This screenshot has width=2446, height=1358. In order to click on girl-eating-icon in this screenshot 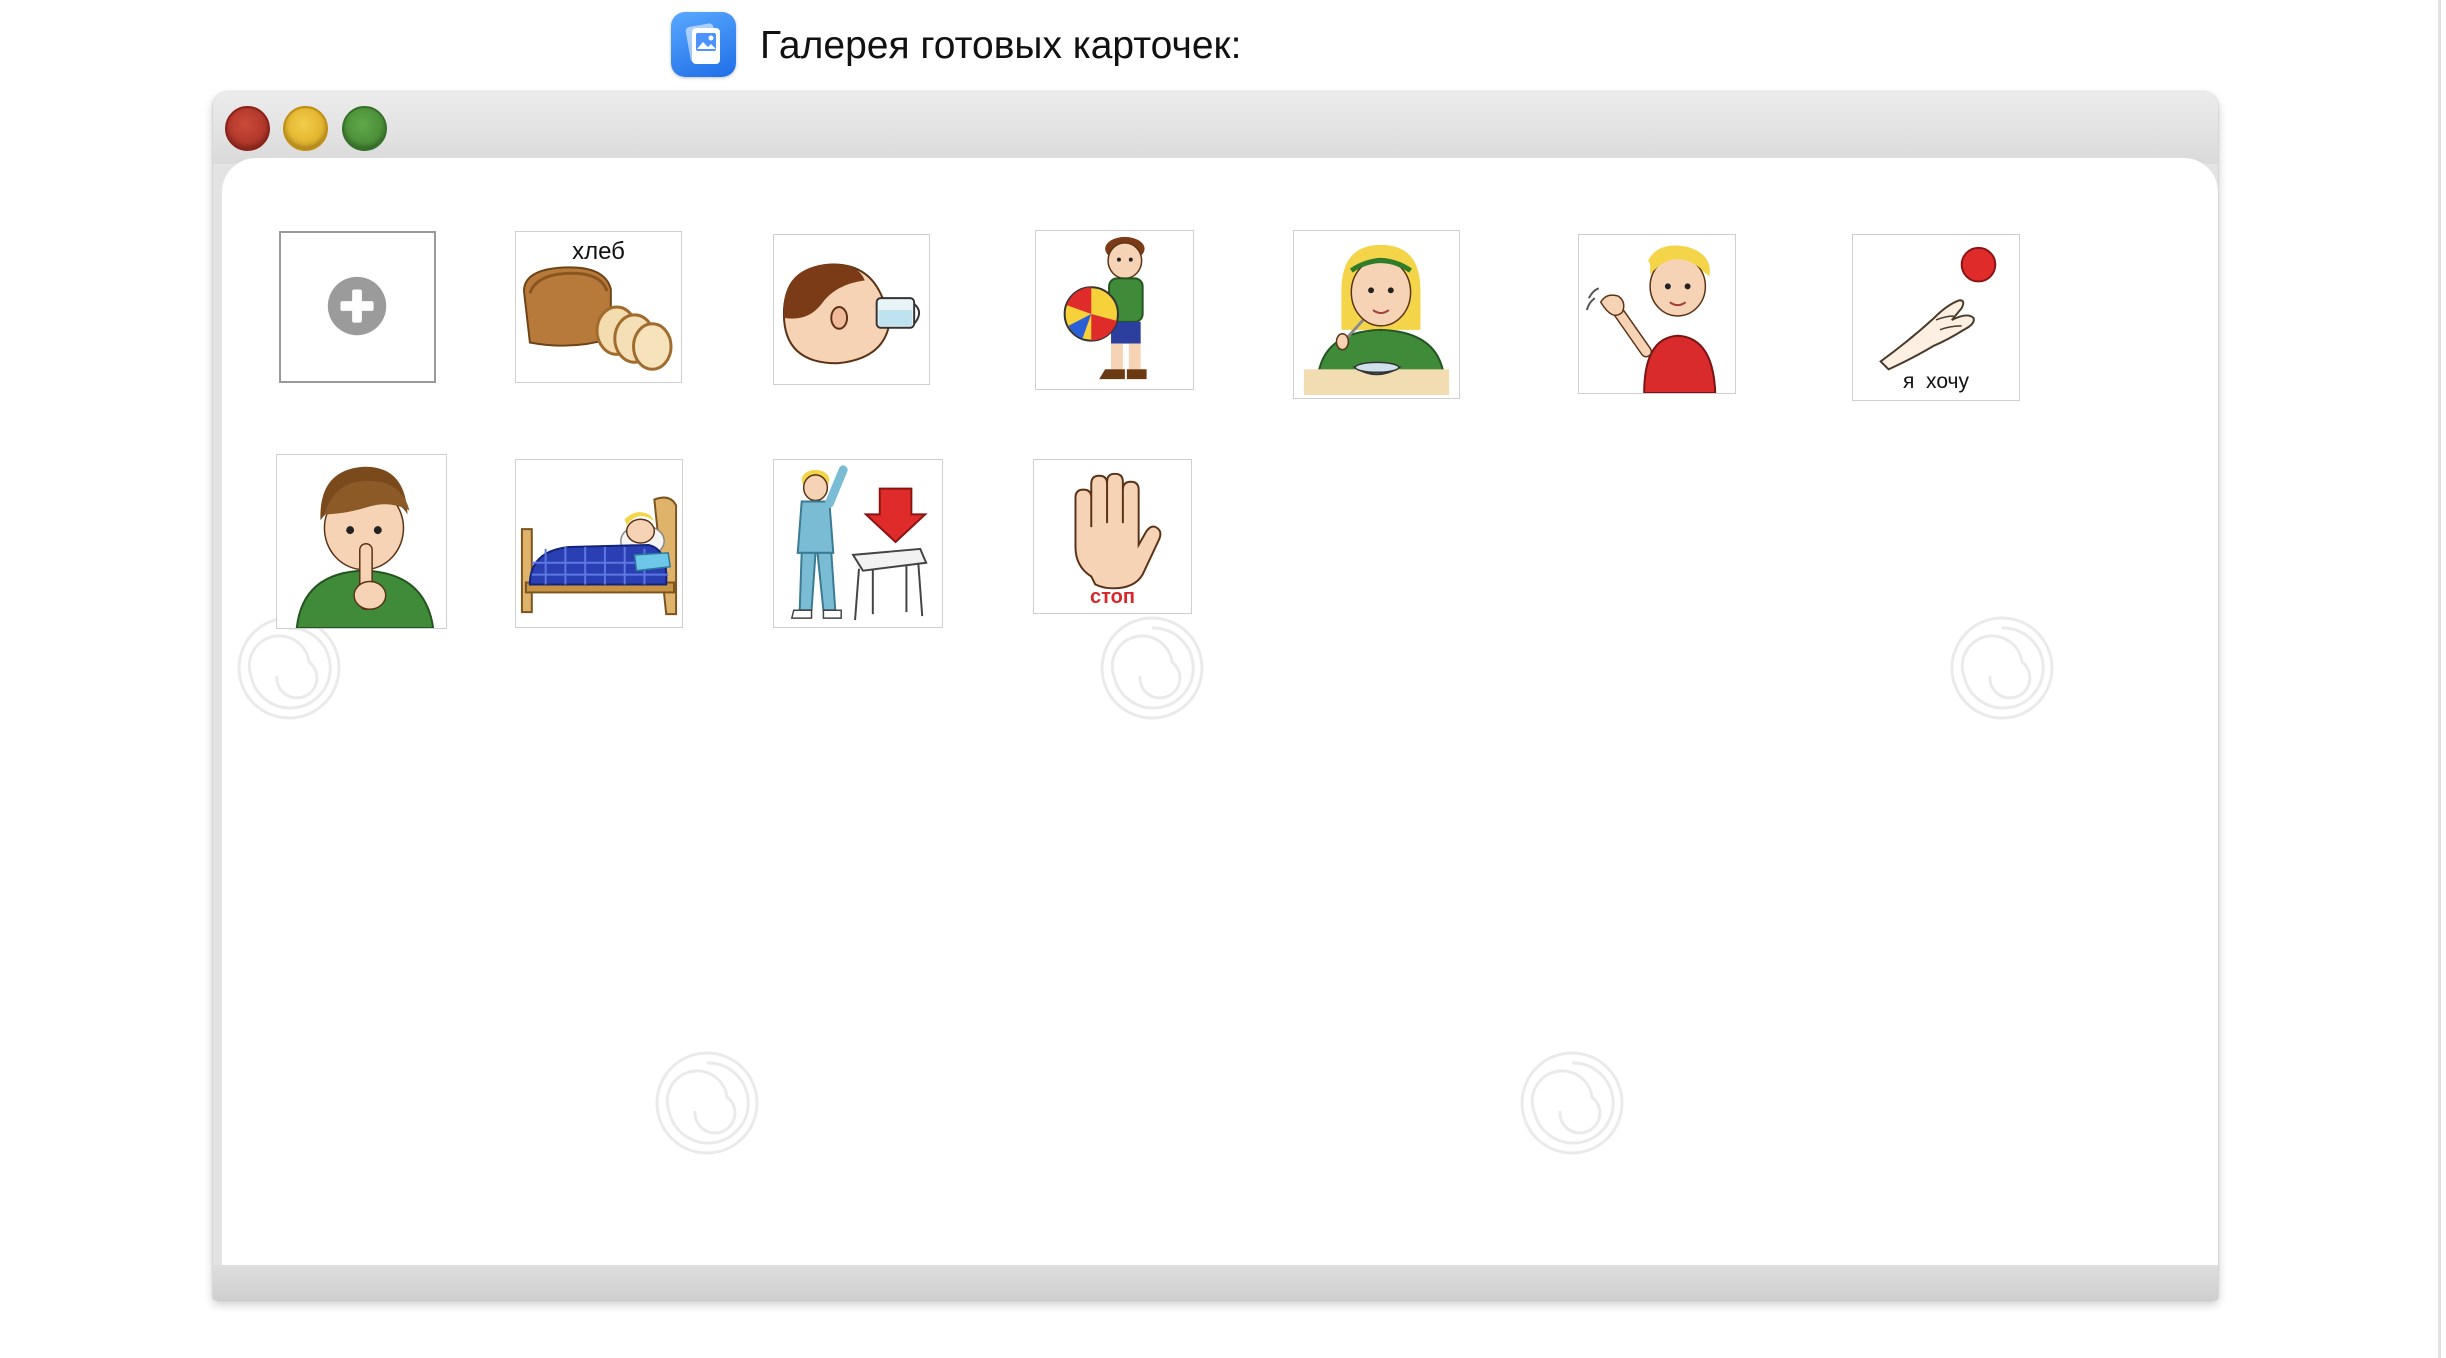, I will do `click(1376, 320)`.